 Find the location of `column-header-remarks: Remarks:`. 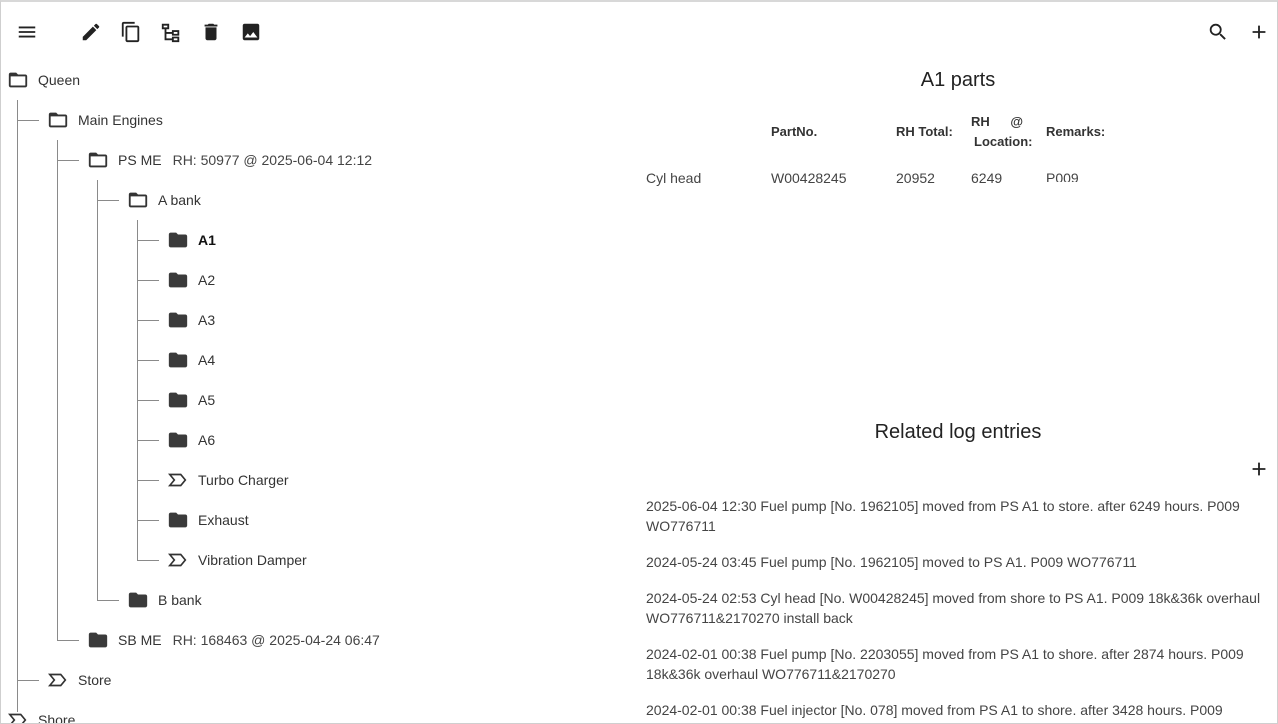

column-header-remarks: Remarks: is located at coordinates (1076, 131).